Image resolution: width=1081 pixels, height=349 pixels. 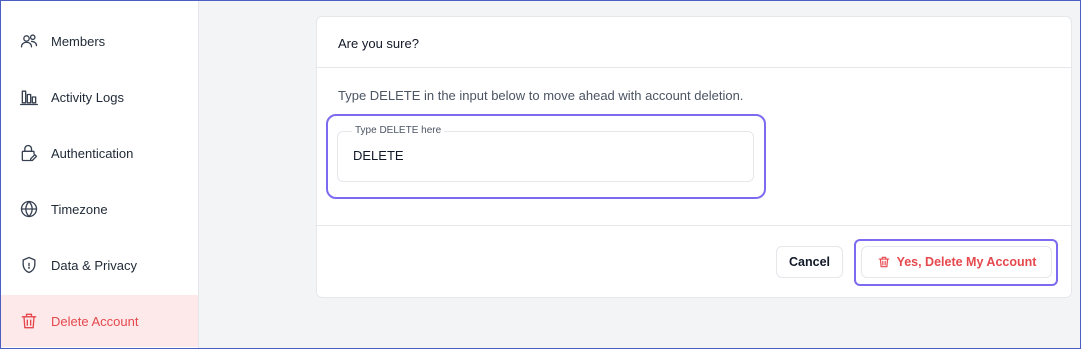 What do you see at coordinates (29, 97) in the screenshot?
I see `bar-chart-icon` at bounding box center [29, 97].